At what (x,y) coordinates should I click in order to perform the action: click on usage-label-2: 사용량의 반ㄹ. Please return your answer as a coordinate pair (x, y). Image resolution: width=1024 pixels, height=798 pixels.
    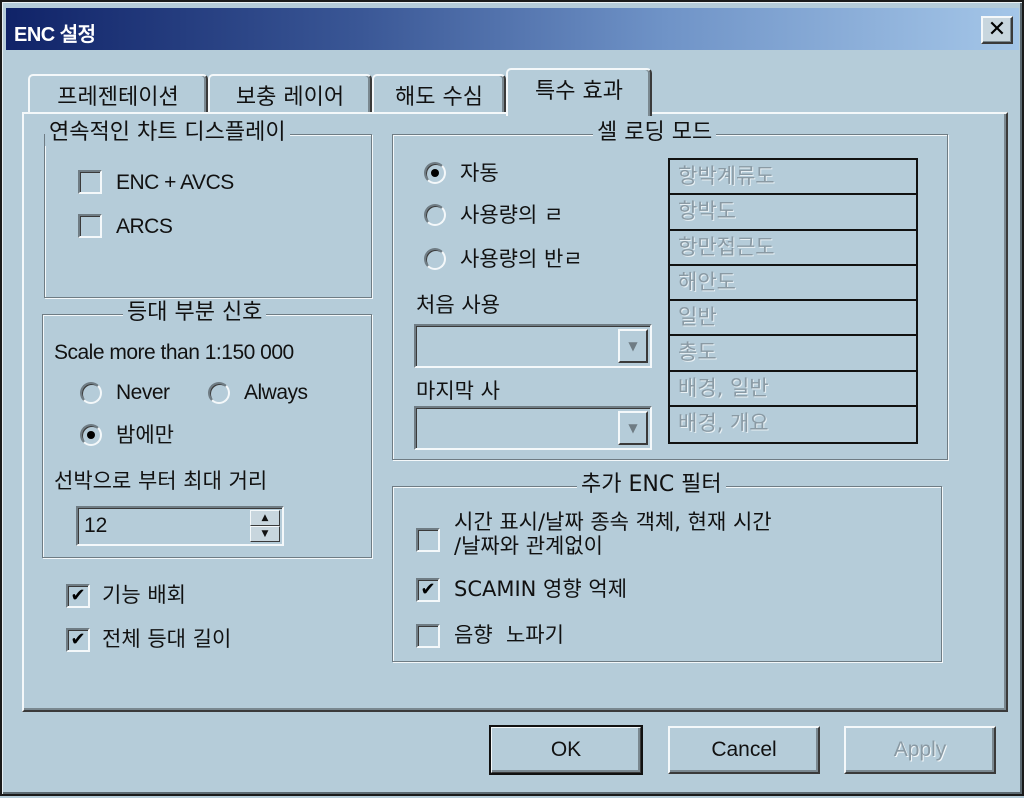
    Looking at the image, I should click on (521, 259).